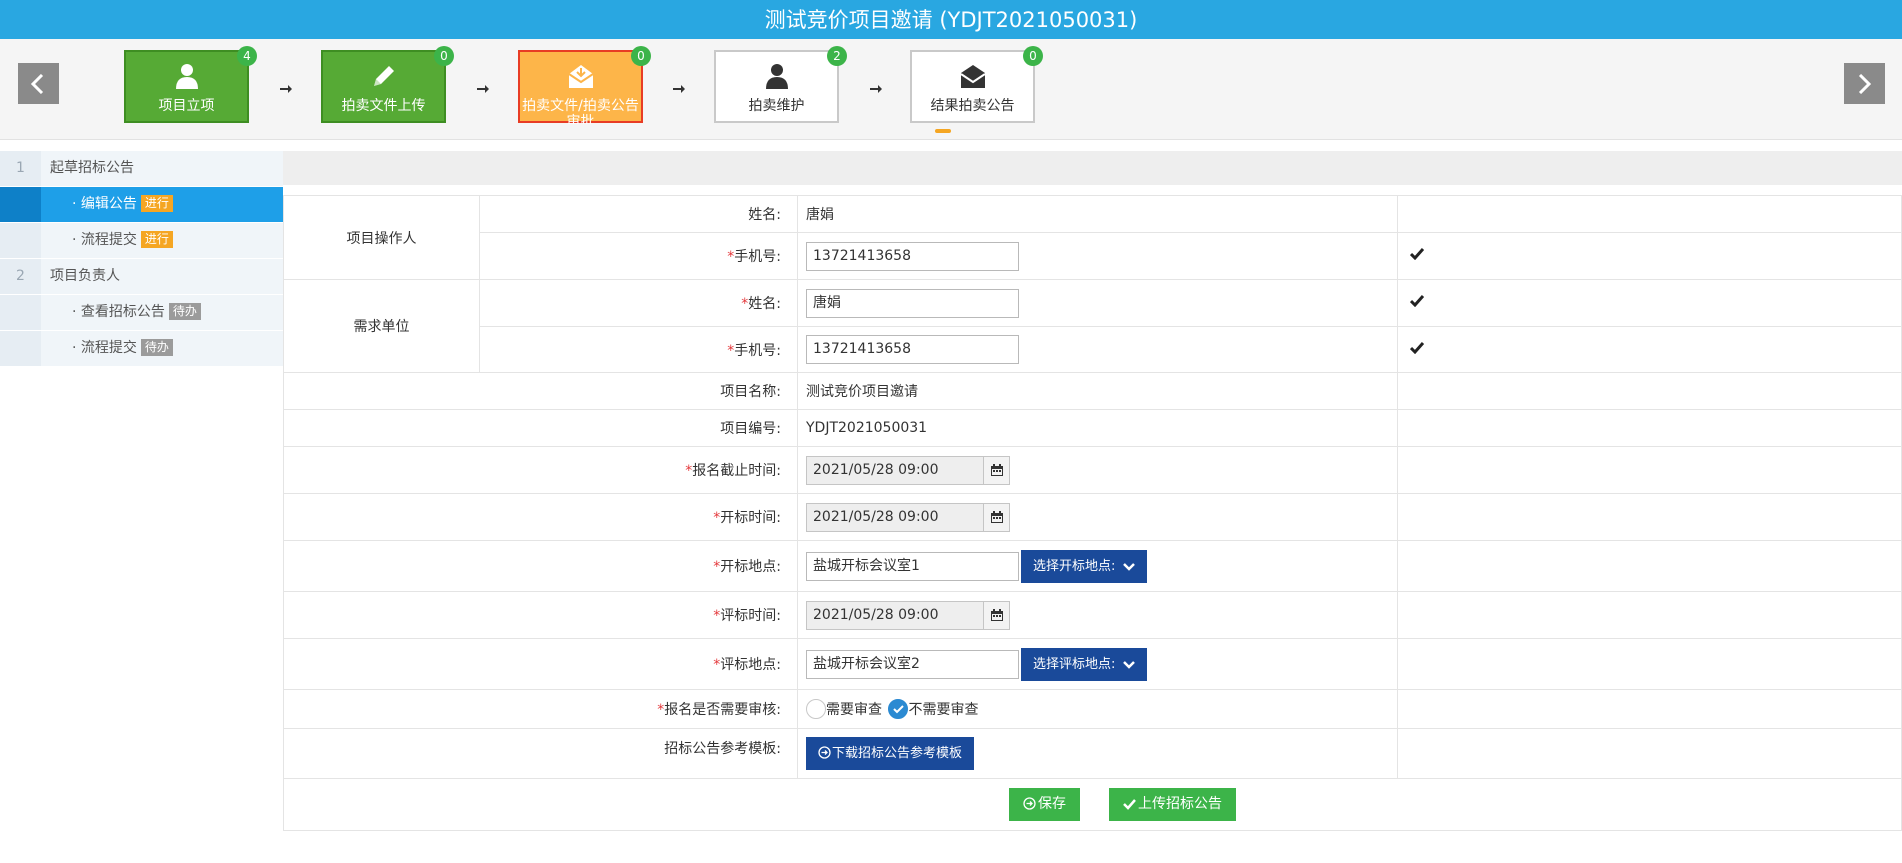 This screenshot has height=863, width=1902. Describe the element at coordinates (20, 168) in the screenshot. I see `sidebar-step-number: 1` at that location.